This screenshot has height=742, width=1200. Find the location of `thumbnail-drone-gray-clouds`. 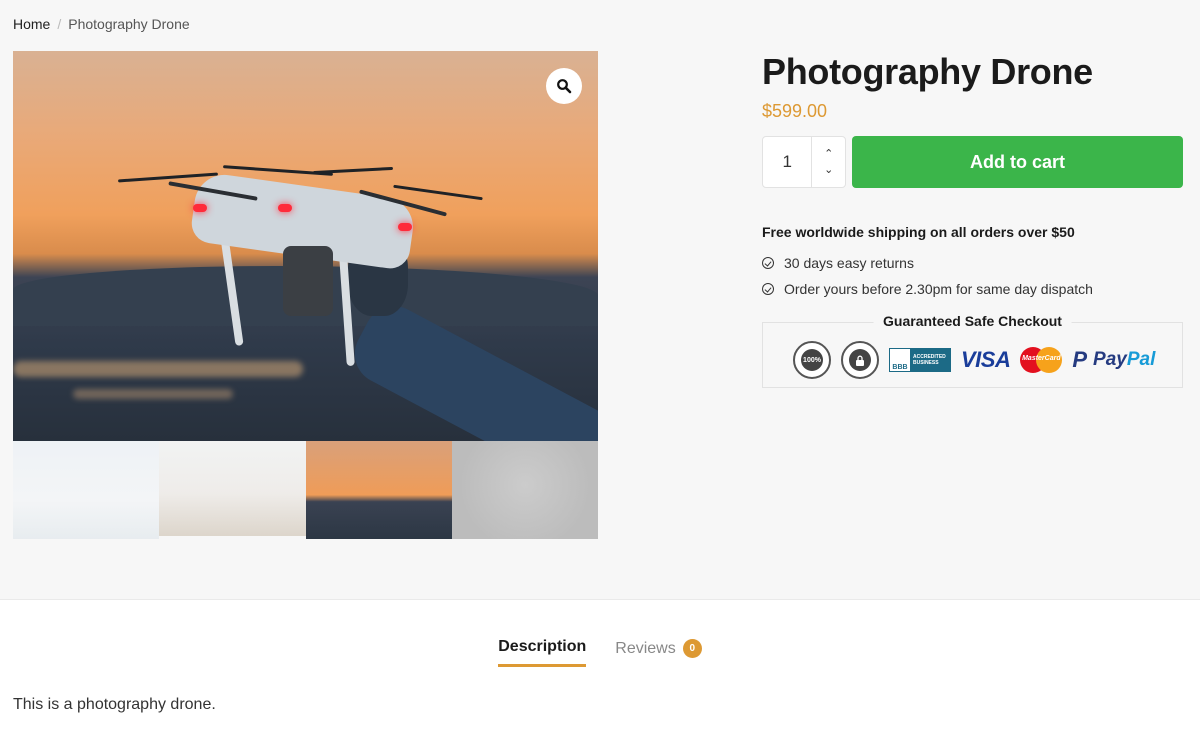

thumbnail-drone-gray-clouds is located at coordinates (524, 490).